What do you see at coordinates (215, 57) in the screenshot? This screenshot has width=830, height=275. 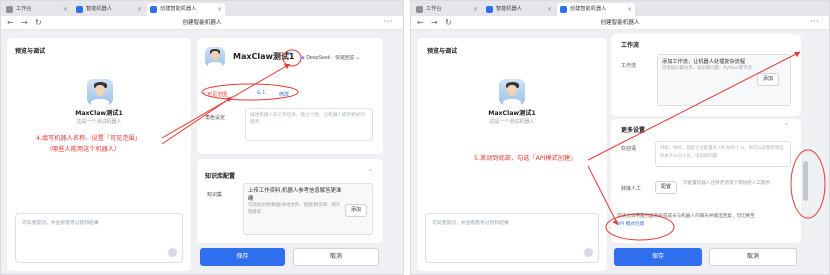 I see `config-bot-avatar` at bounding box center [215, 57].